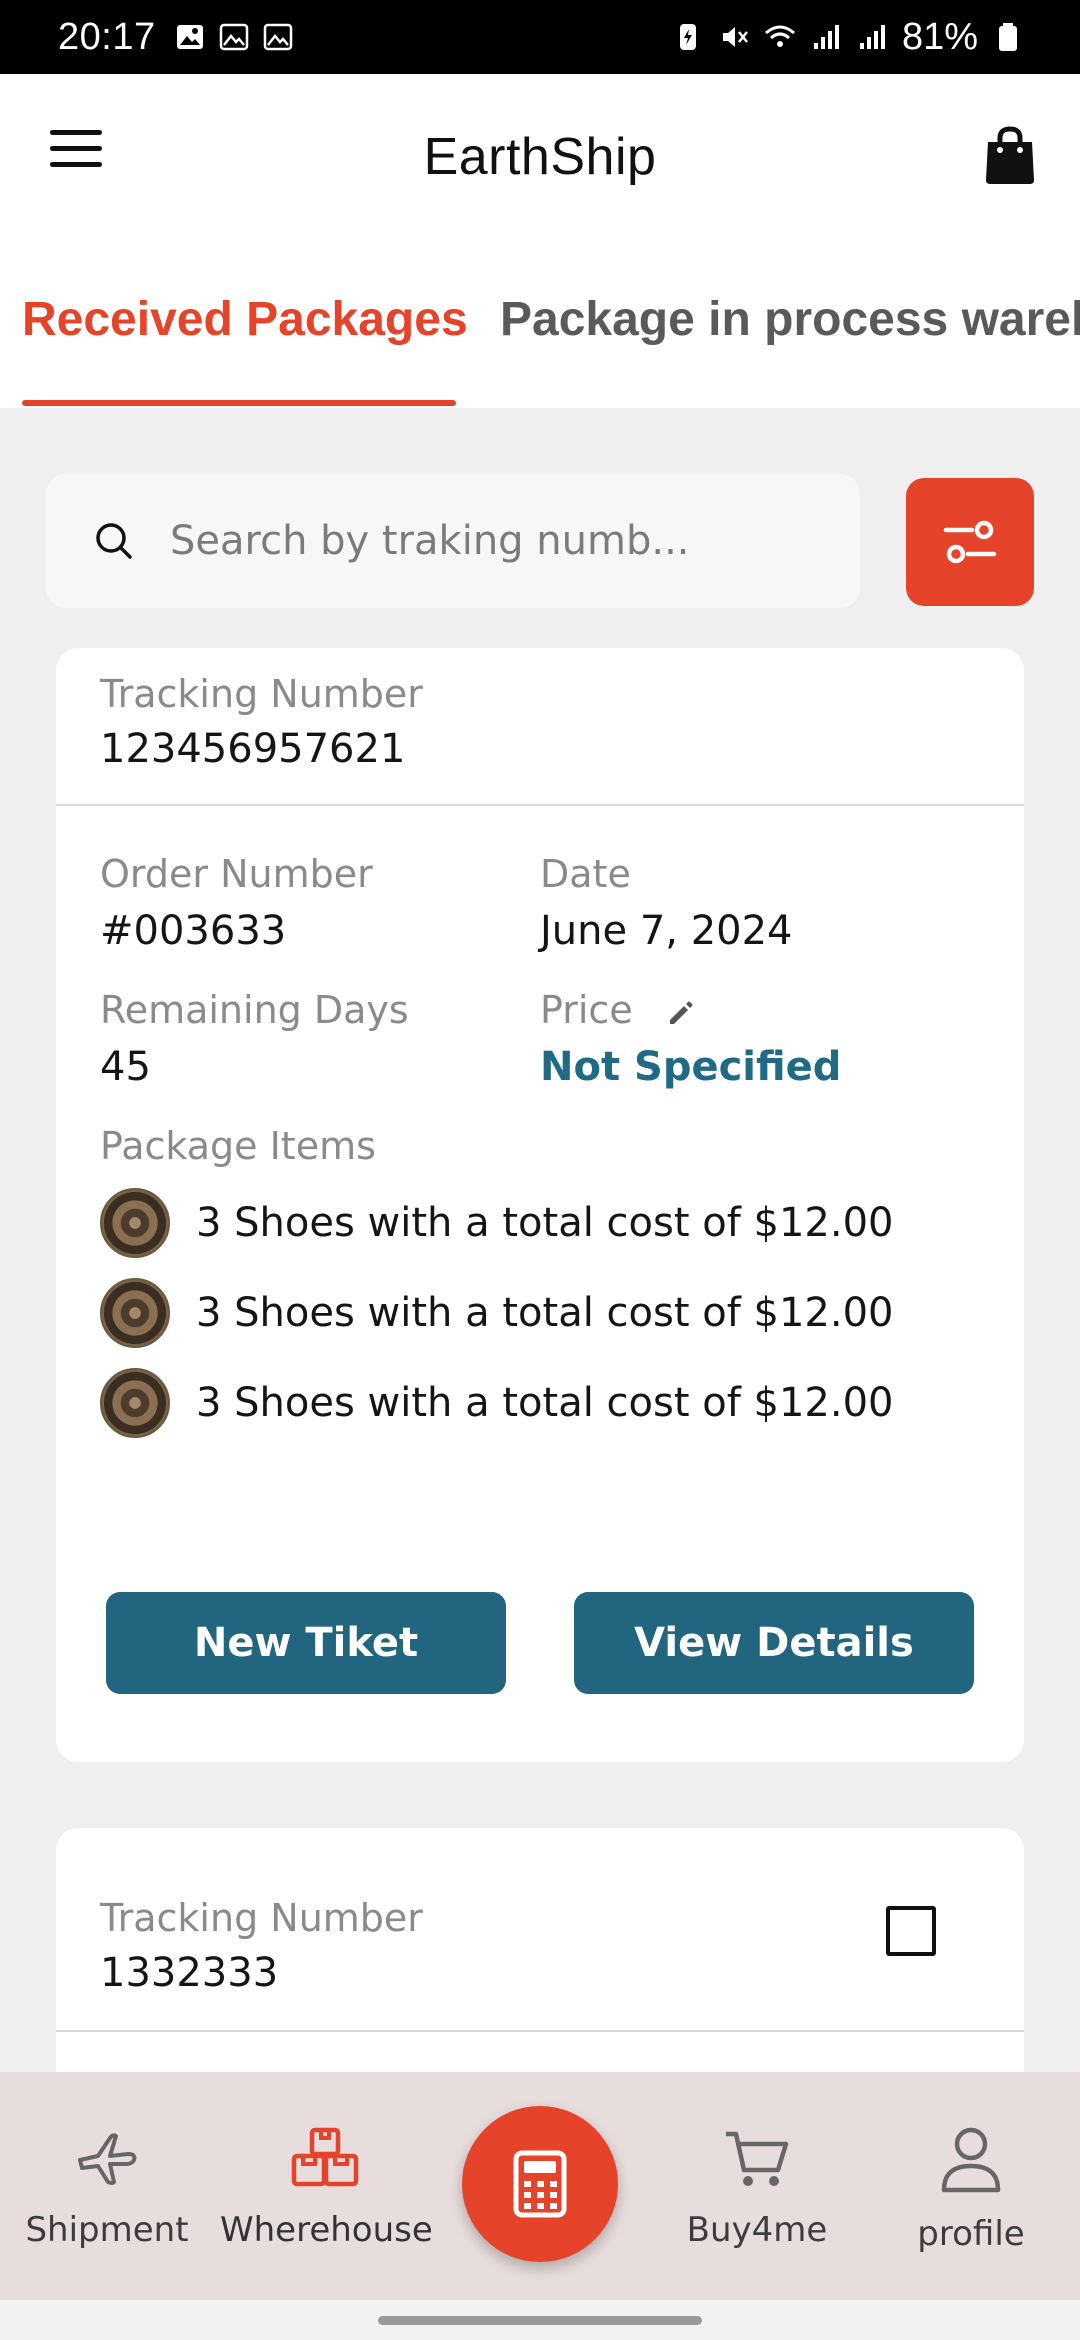 This screenshot has width=1080, height=2340. I want to click on nav-shipment: Shipment, so click(107, 2188).